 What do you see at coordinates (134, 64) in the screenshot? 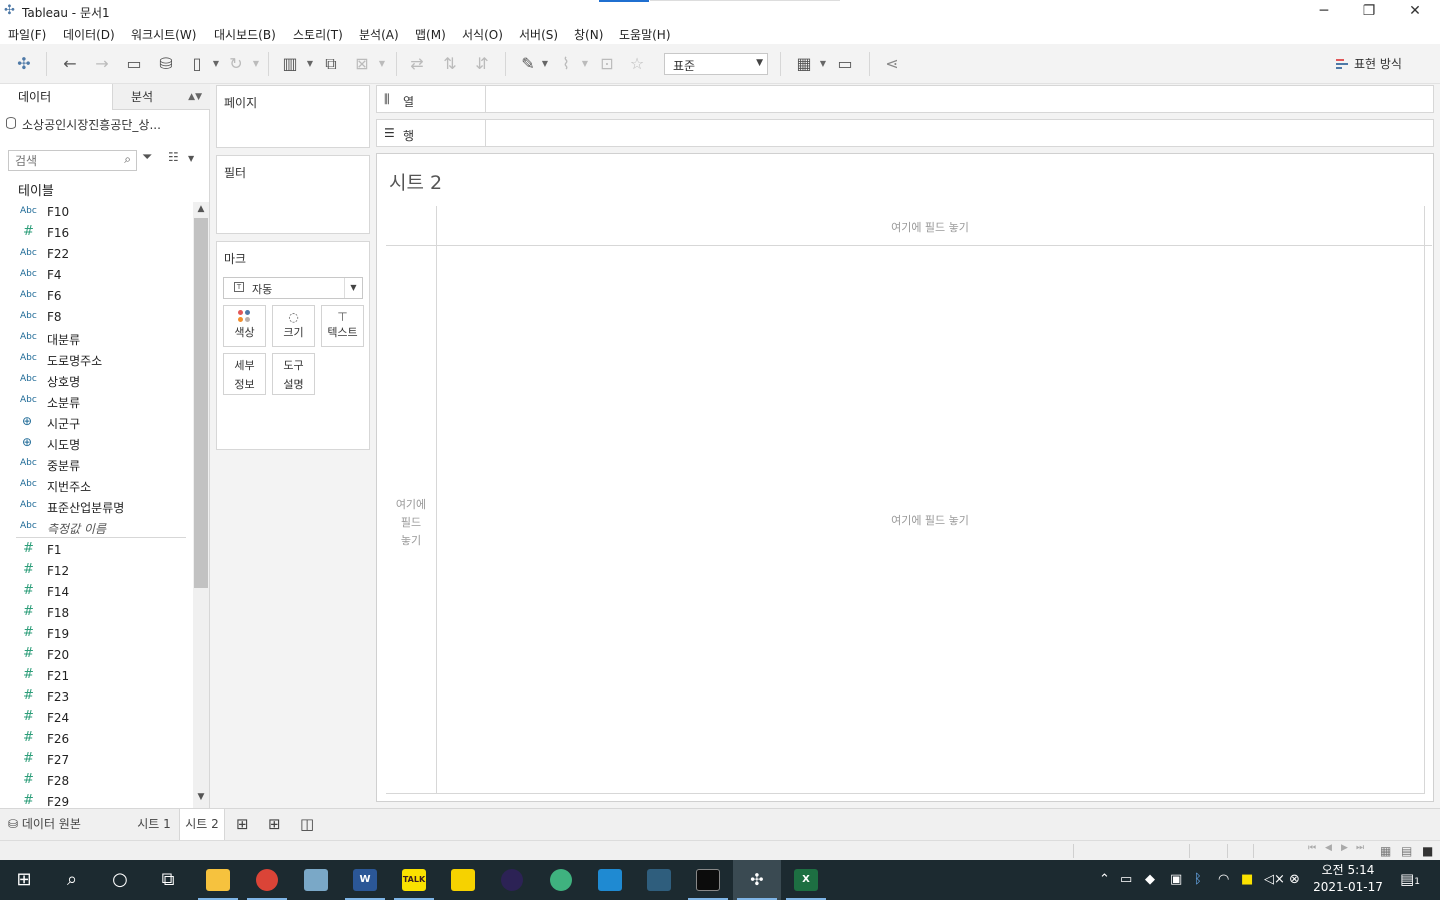
I see `save-icon: ▭` at bounding box center [134, 64].